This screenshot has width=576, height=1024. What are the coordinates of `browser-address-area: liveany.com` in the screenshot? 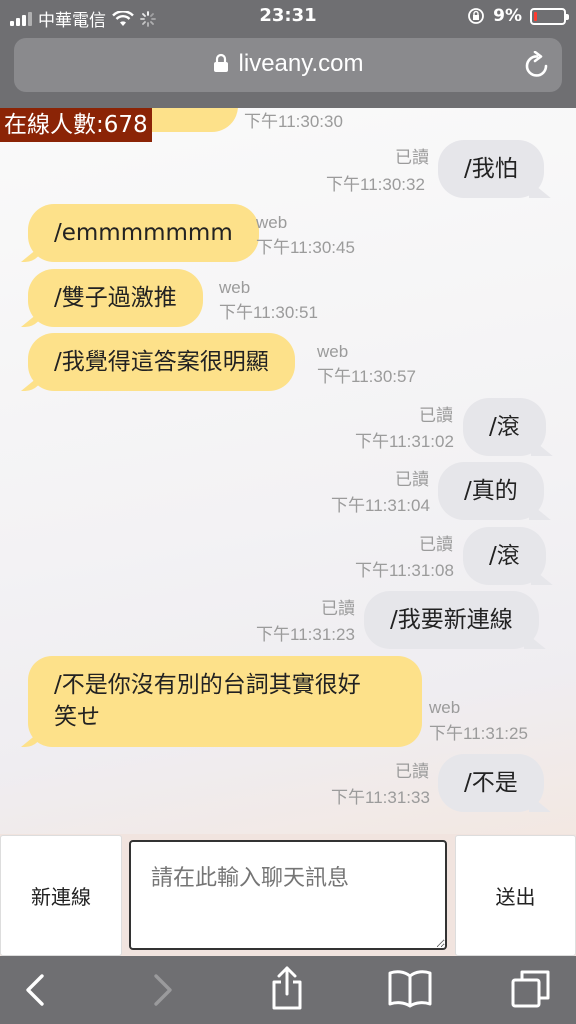 It's located at (288, 70).